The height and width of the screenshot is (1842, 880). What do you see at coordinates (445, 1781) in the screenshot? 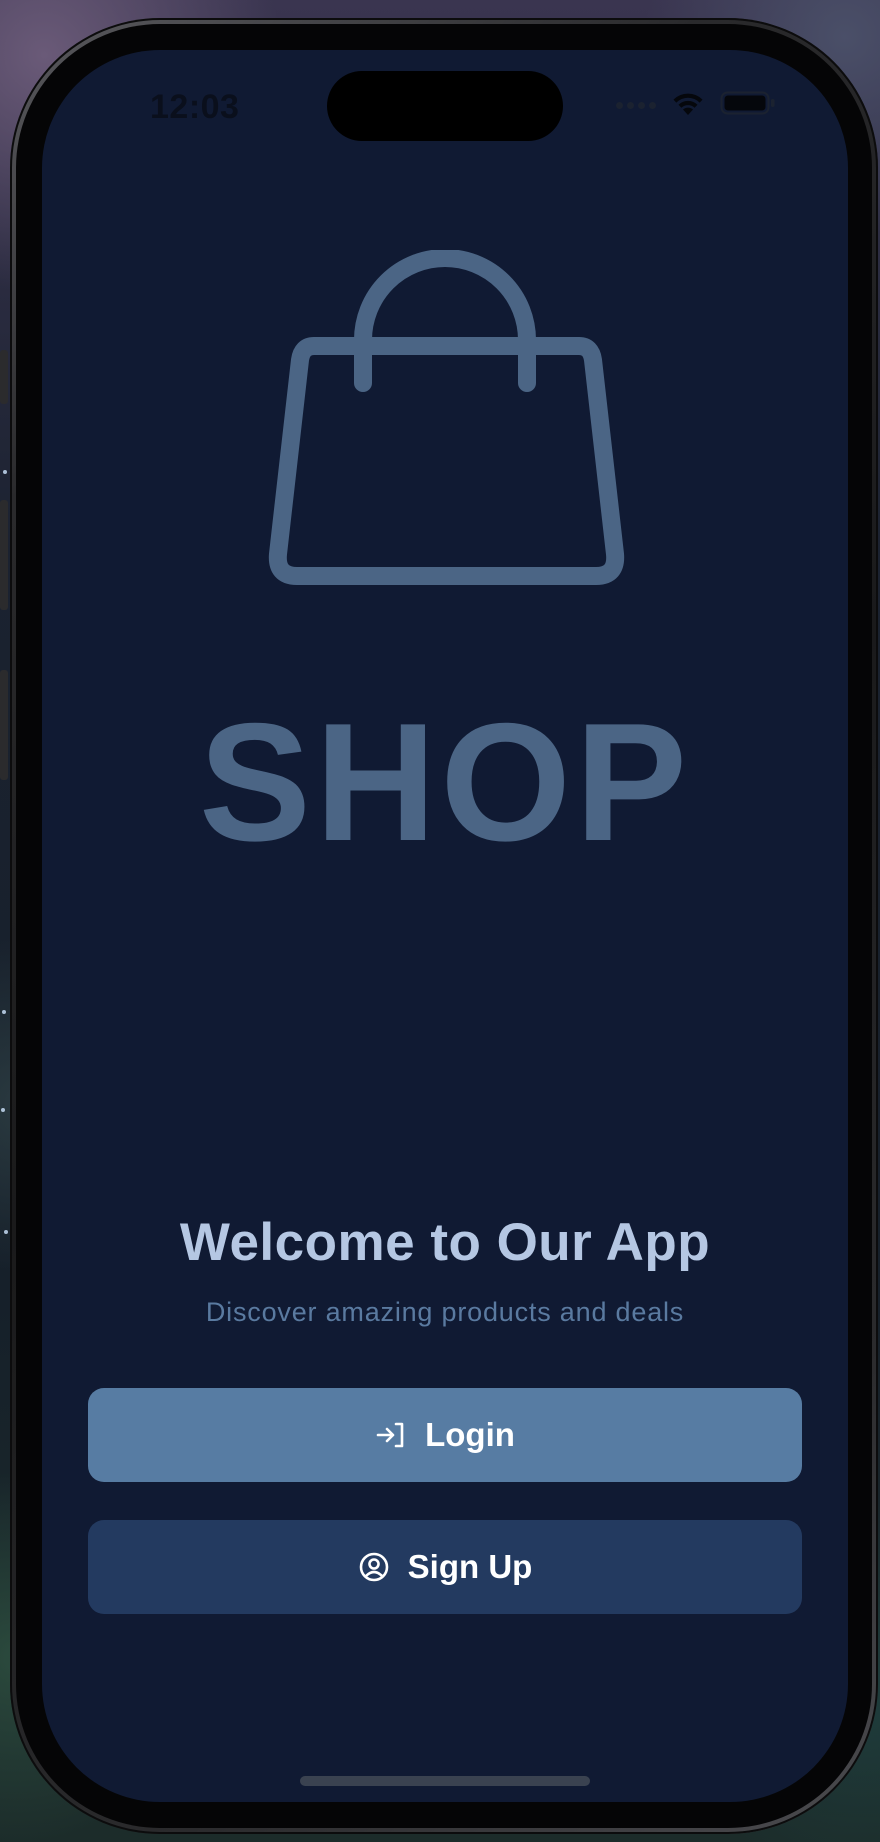
I see `home-indicator` at bounding box center [445, 1781].